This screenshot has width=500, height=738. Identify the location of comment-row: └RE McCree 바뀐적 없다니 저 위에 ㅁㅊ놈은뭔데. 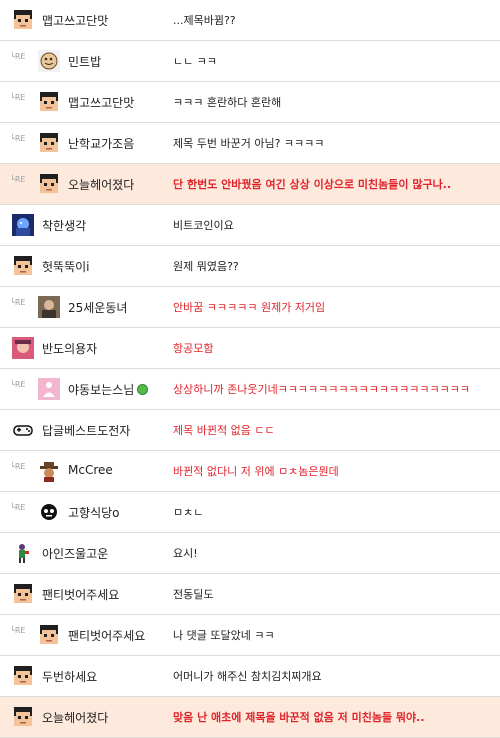
(250, 471).